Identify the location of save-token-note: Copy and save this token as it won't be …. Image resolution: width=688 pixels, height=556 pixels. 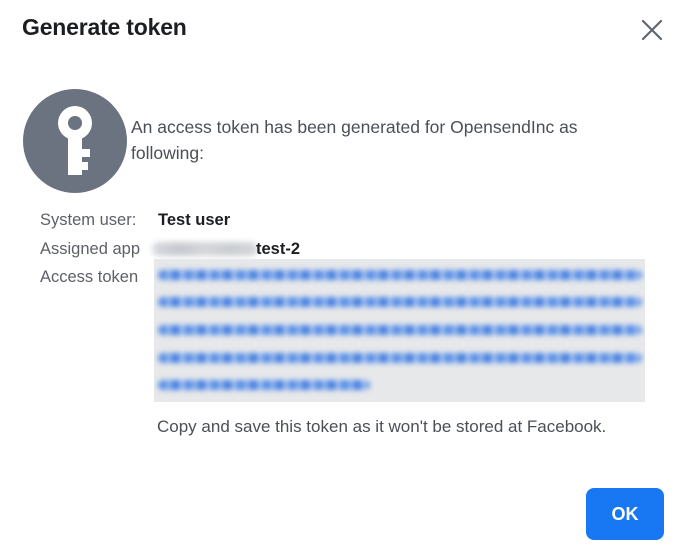
(382, 426).